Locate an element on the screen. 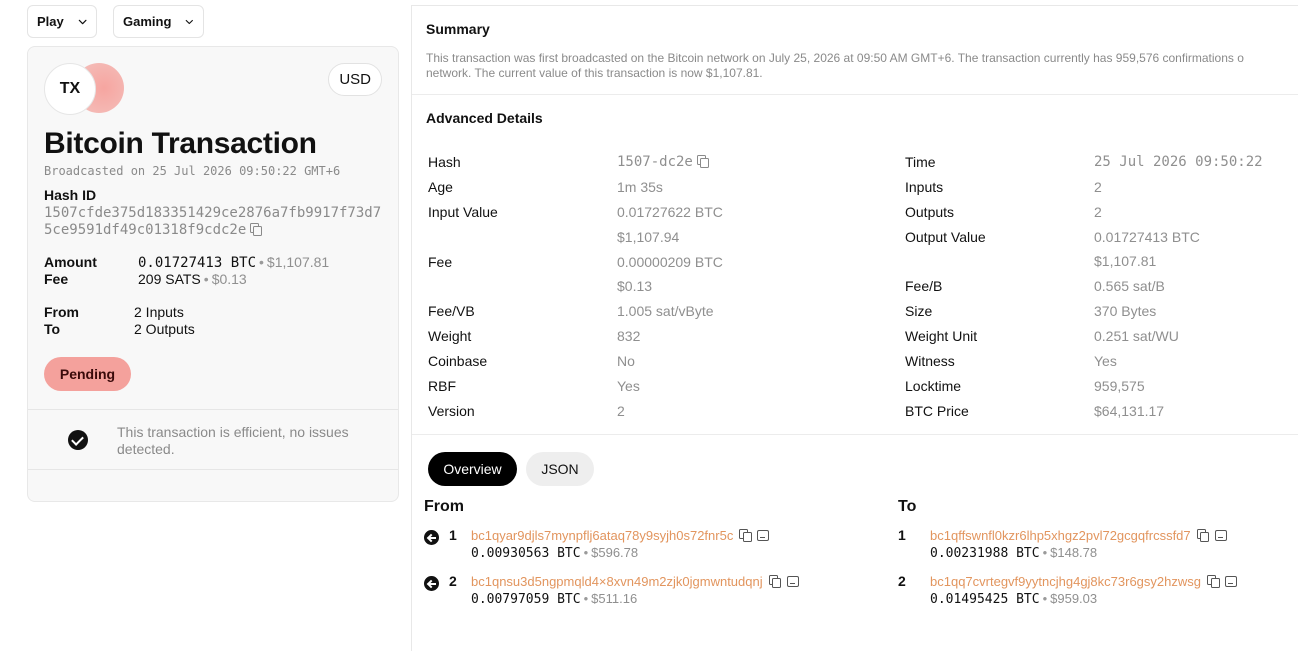  tx-logo: TX is located at coordinates (84, 90).